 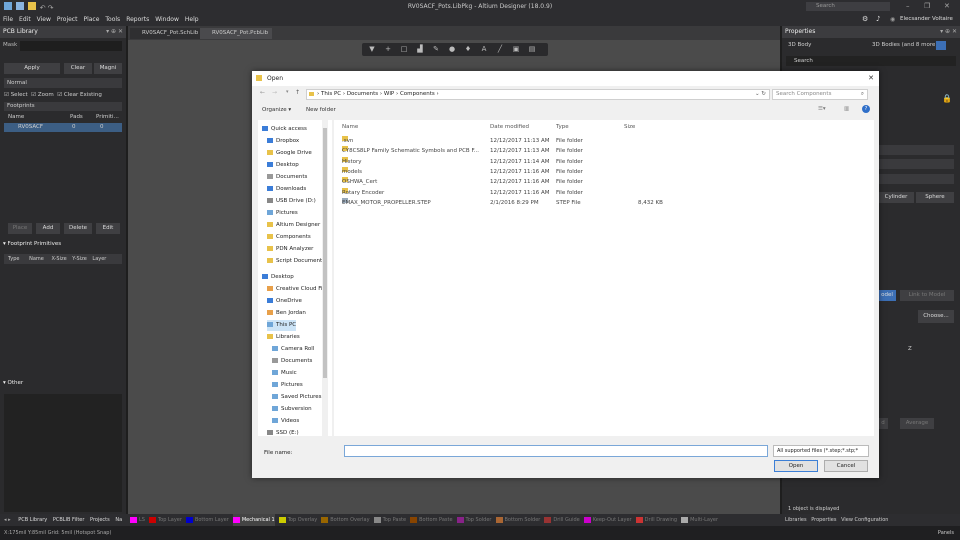 What do you see at coordinates (44, 19) in the screenshot?
I see `menu-view: View` at bounding box center [44, 19].